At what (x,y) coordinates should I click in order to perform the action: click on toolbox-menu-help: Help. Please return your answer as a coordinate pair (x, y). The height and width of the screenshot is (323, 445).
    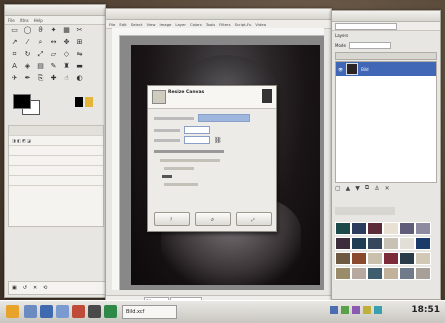
    Looking at the image, I should click on (38, 20).